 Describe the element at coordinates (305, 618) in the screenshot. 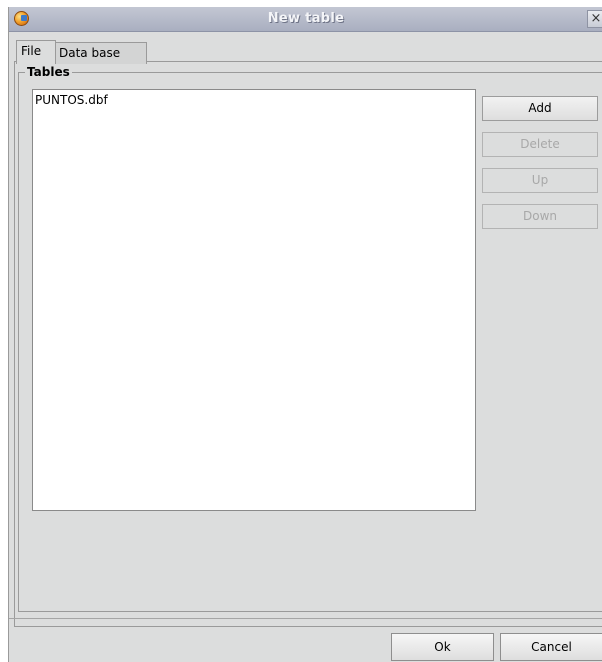

I see `footer-separator` at that location.